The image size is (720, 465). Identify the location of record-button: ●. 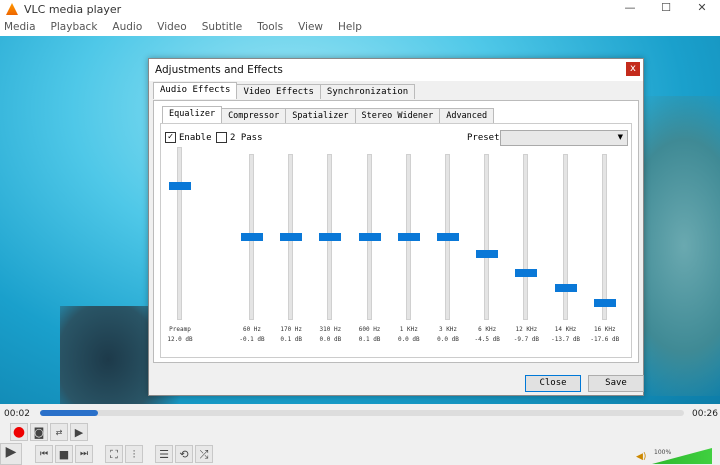
(19, 432).